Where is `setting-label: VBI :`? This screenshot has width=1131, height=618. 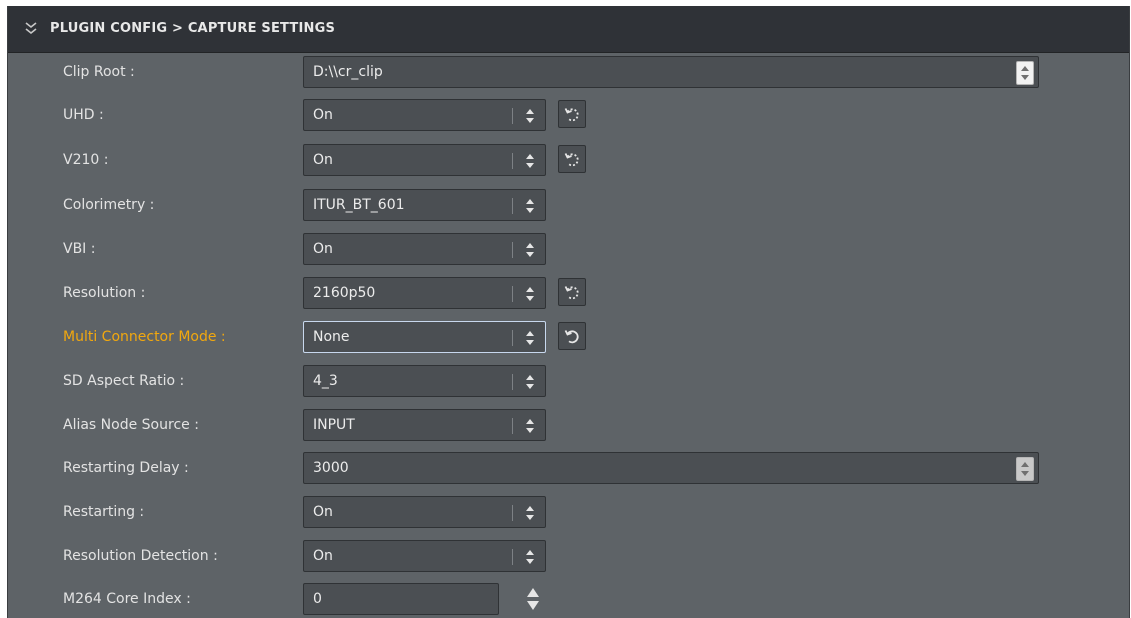
setting-label: VBI : is located at coordinates (79, 249).